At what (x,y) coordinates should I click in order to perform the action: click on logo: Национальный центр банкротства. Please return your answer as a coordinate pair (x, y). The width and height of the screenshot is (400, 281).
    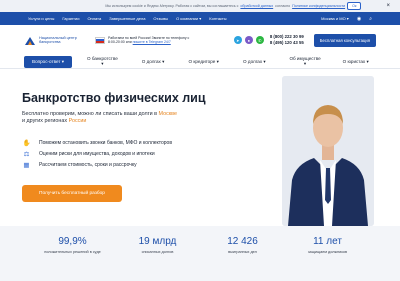
    Looking at the image, I should click on (50, 40).